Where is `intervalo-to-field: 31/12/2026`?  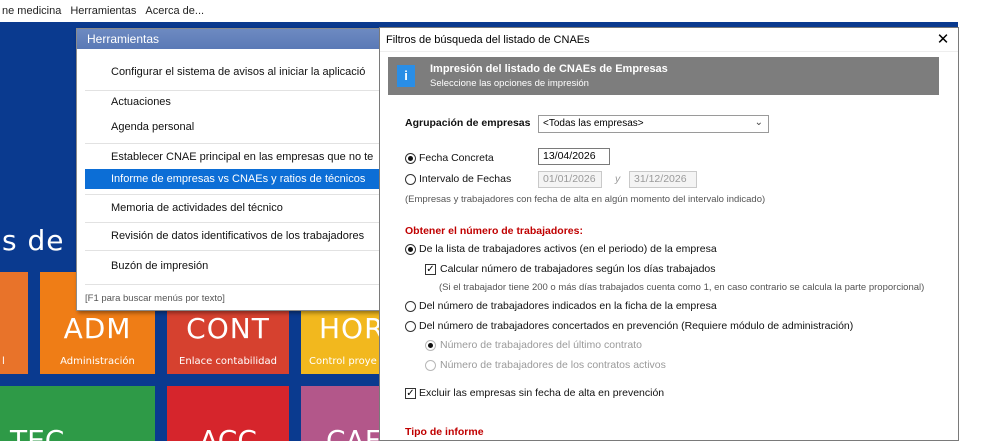 intervalo-to-field: 31/12/2026 is located at coordinates (663, 179).